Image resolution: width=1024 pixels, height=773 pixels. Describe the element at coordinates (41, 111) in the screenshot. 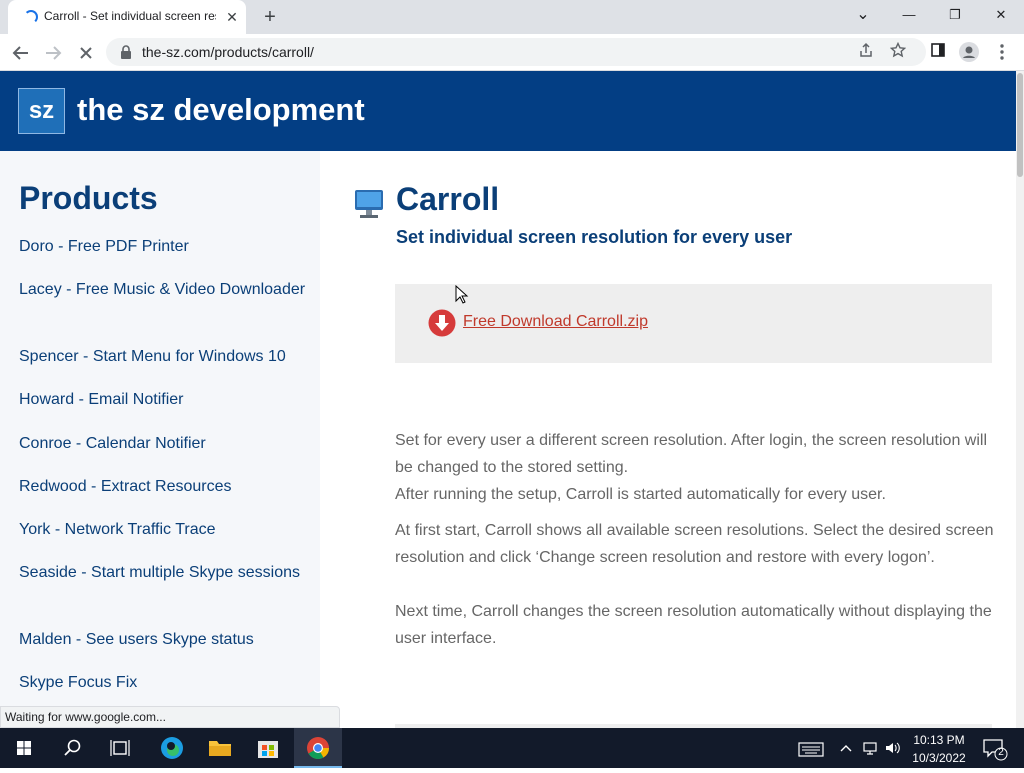

I see `site-logo: sz` at that location.